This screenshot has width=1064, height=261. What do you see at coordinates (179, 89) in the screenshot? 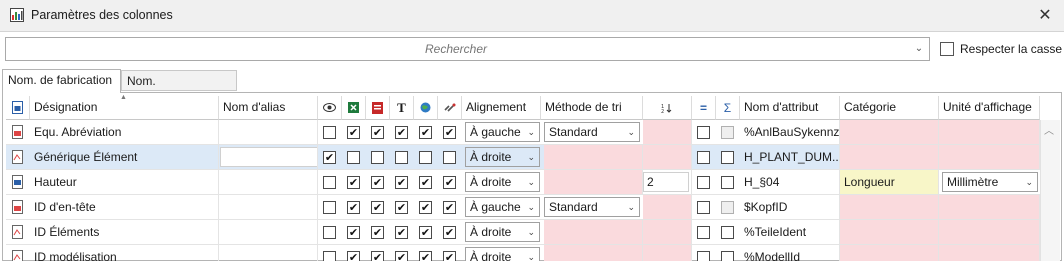
I see `tab-assemblage: Nom. d'assemblage` at bounding box center [179, 89].